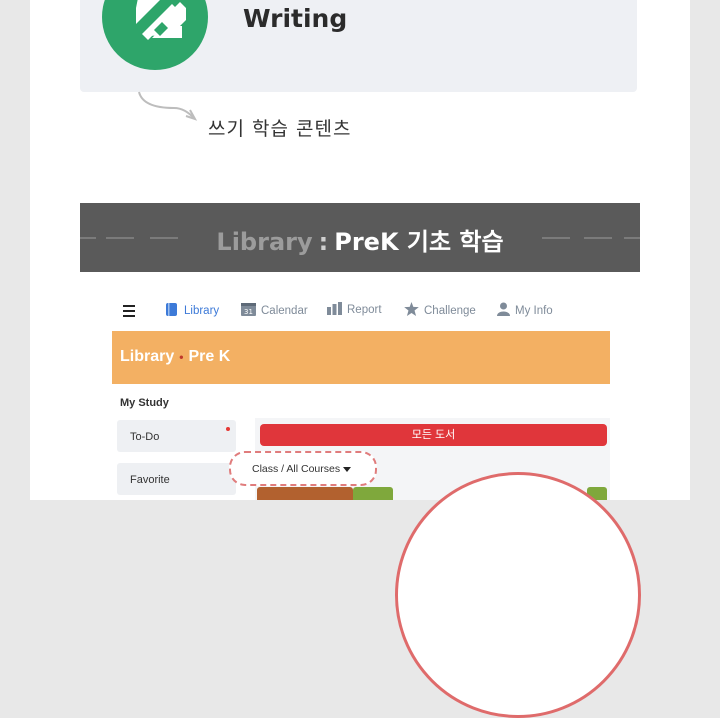  Describe the element at coordinates (228, 429) in the screenshot. I see `notification-dot-icon` at that location.